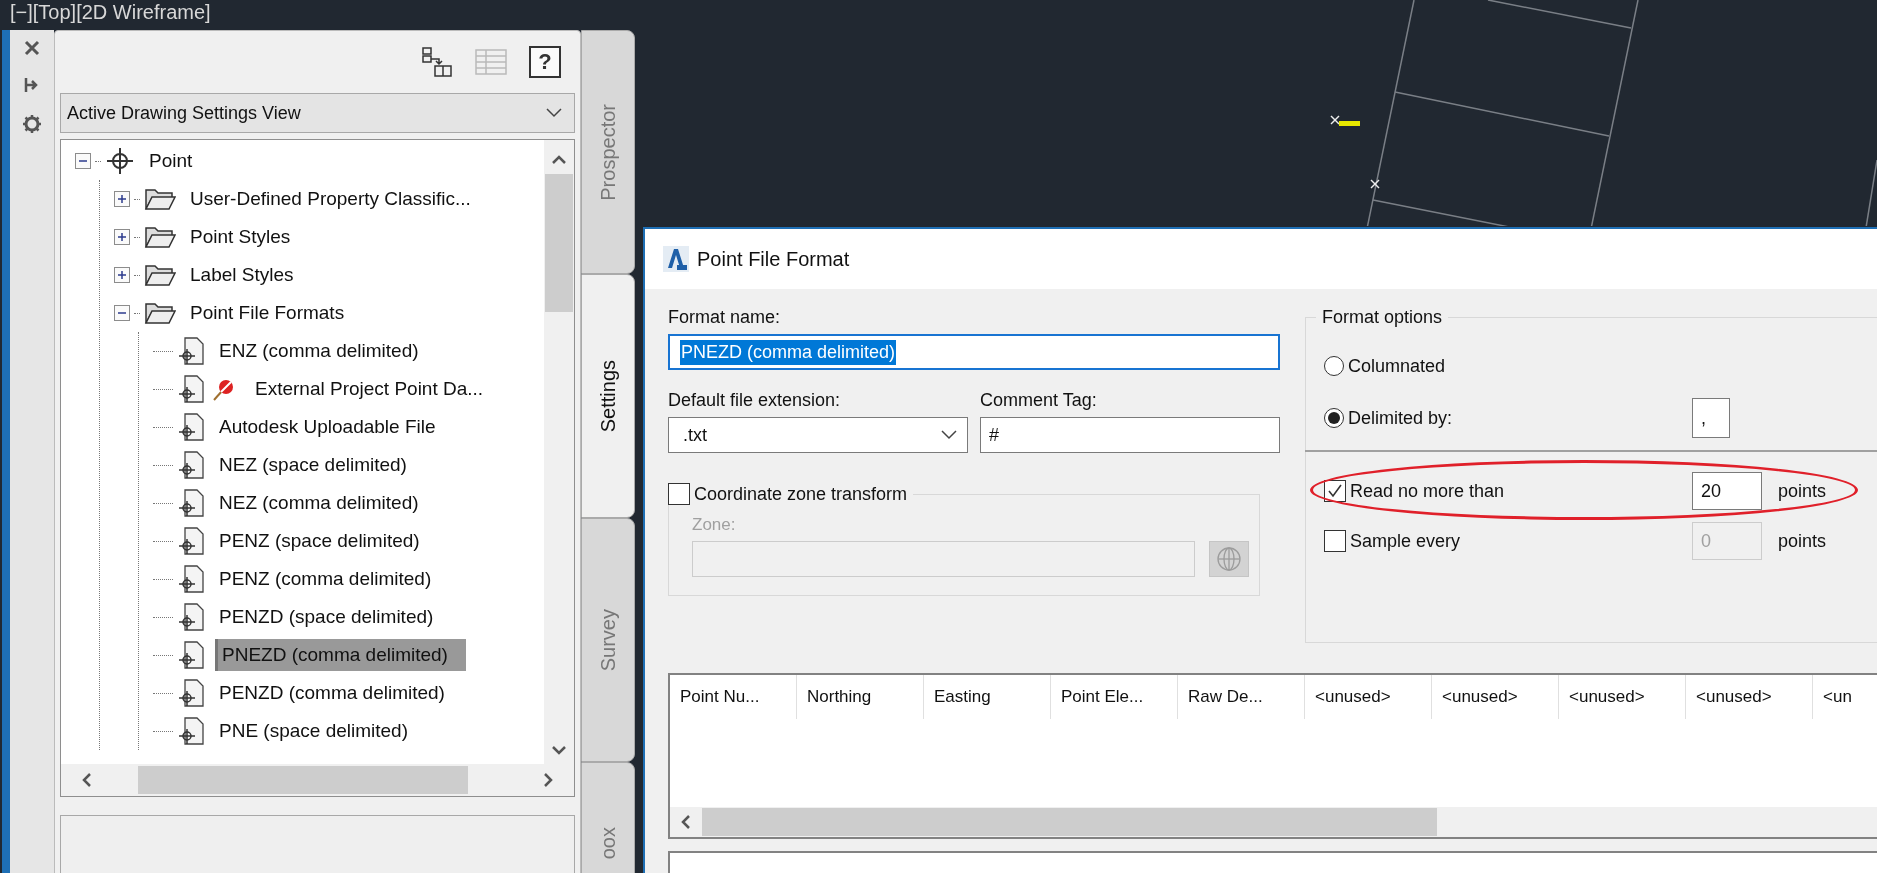 The image size is (1877, 873). I want to click on dialog-title: Point File Format, so click(773, 259).